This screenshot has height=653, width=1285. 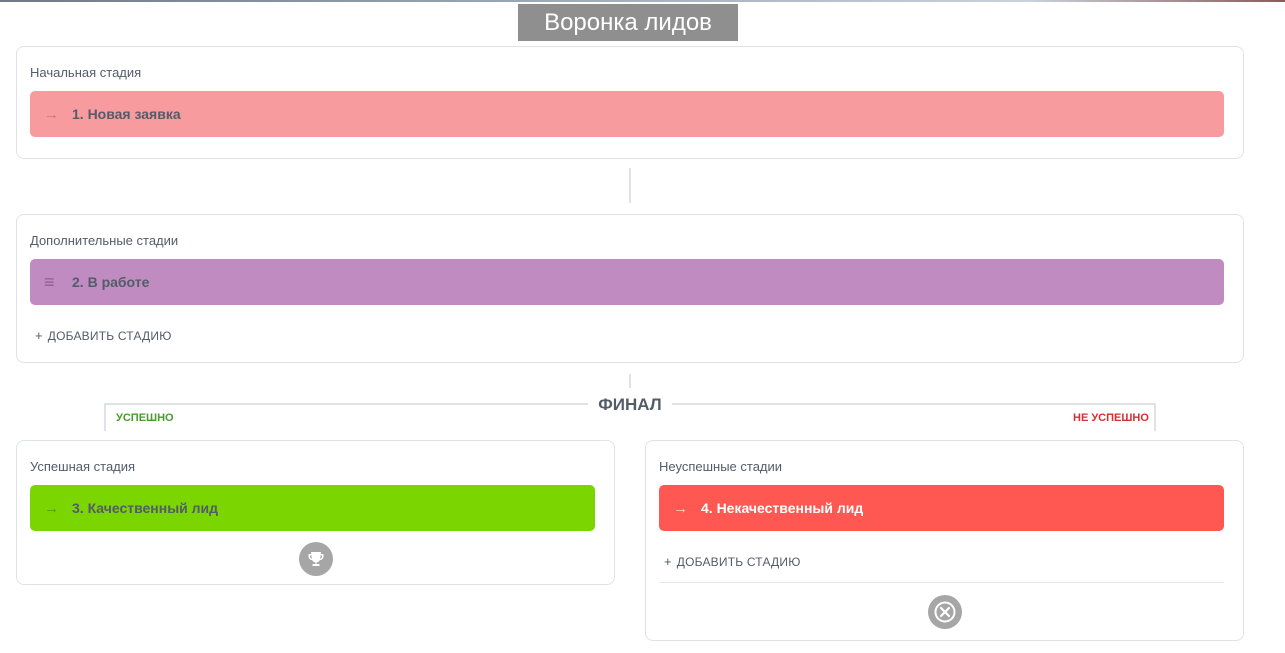 What do you see at coordinates (83, 466) in the screenshot?
I see `success-stage-label: Успешная стадия` at bounding box center [83, 466].